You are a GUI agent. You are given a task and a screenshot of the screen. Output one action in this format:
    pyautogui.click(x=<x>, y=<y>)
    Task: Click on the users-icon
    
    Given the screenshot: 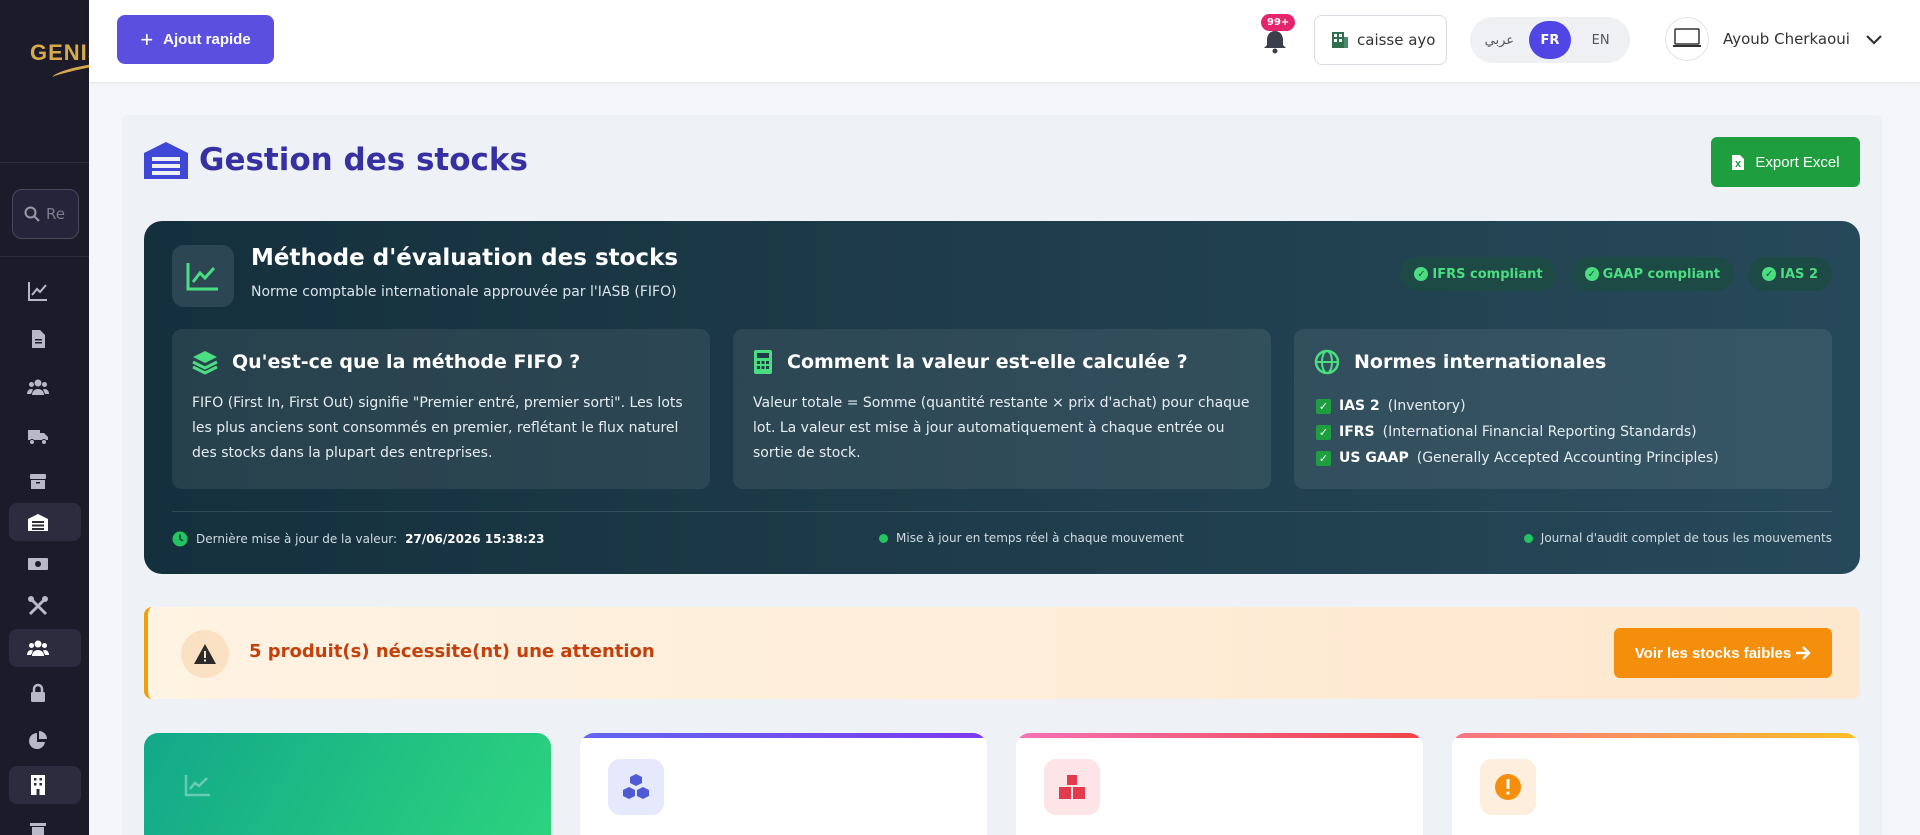 What is the action you would take?
    pyautogui.click(x=38, y=387)
    